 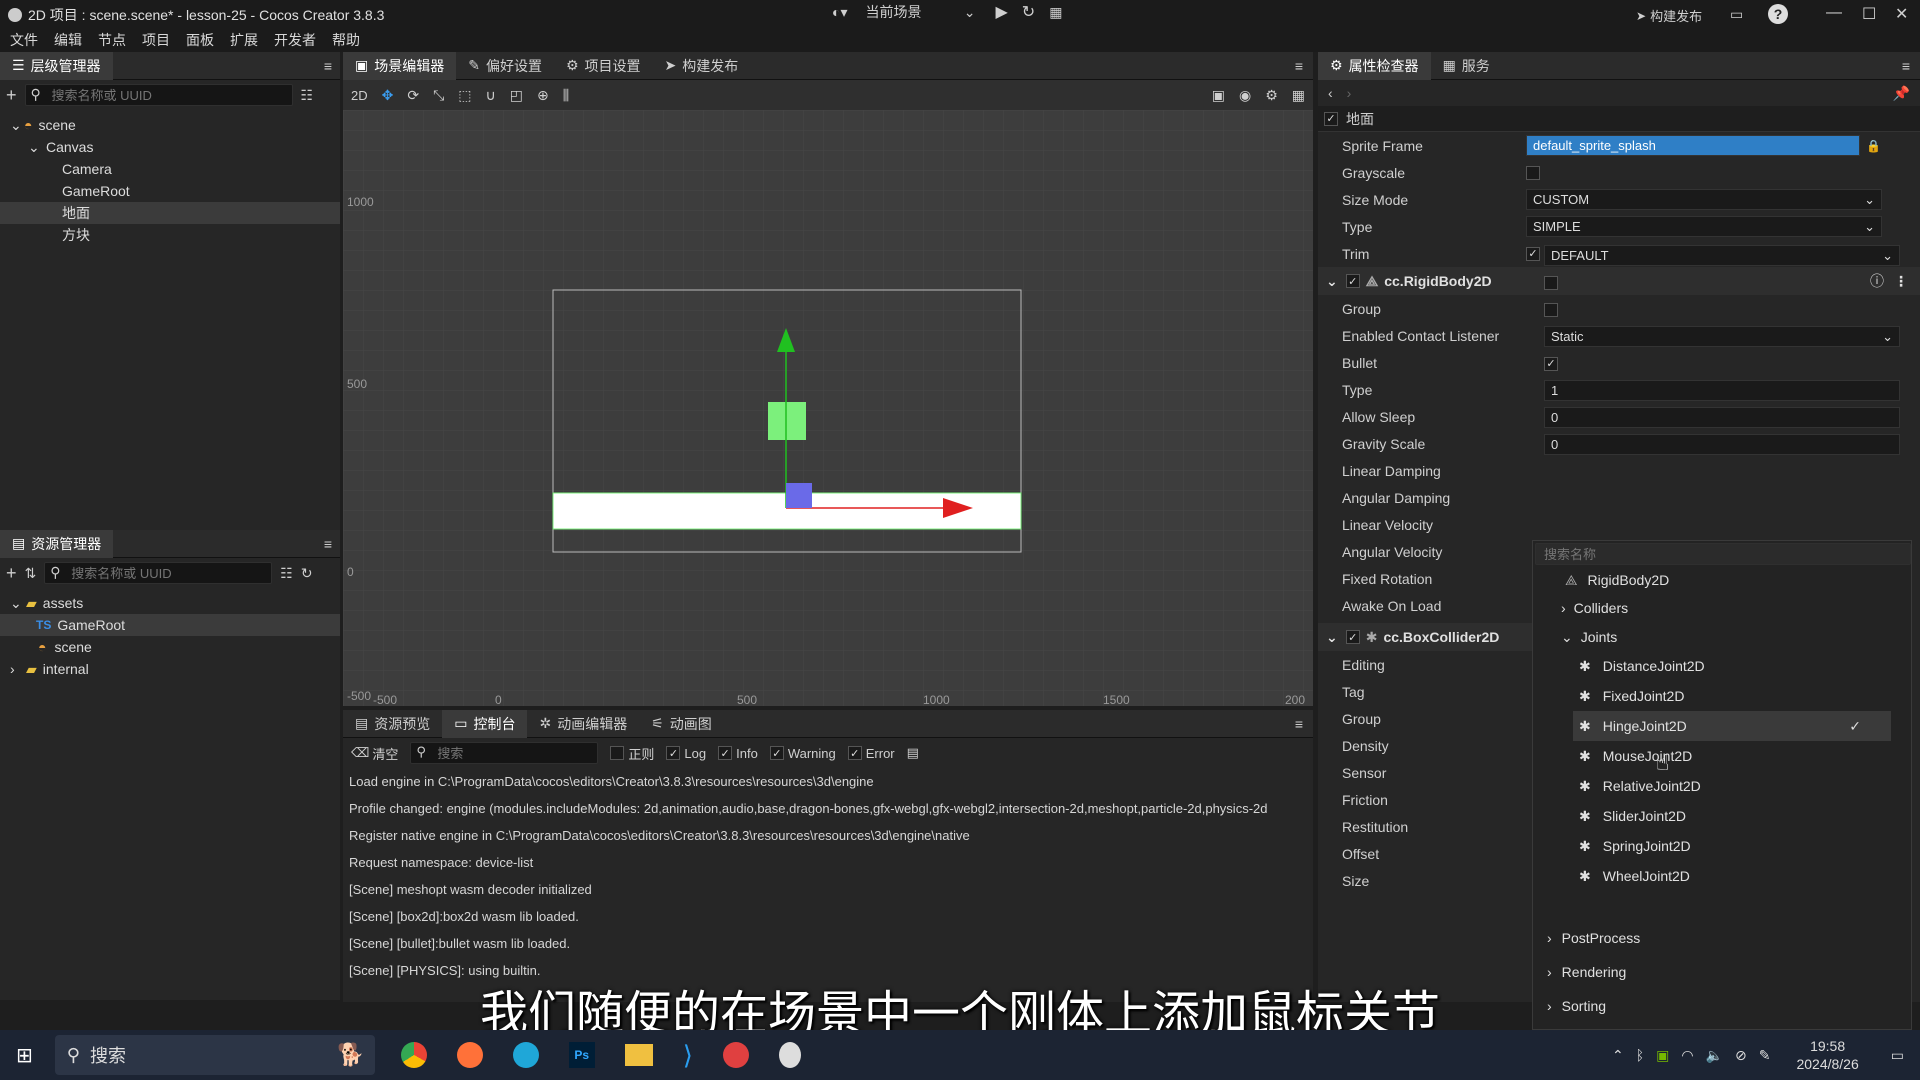 What do you see at coordinates (56, 65) in the screenshot?
I see `tab-hierarchy: ☰ 层级管理器` at bounding box center [56, 65].